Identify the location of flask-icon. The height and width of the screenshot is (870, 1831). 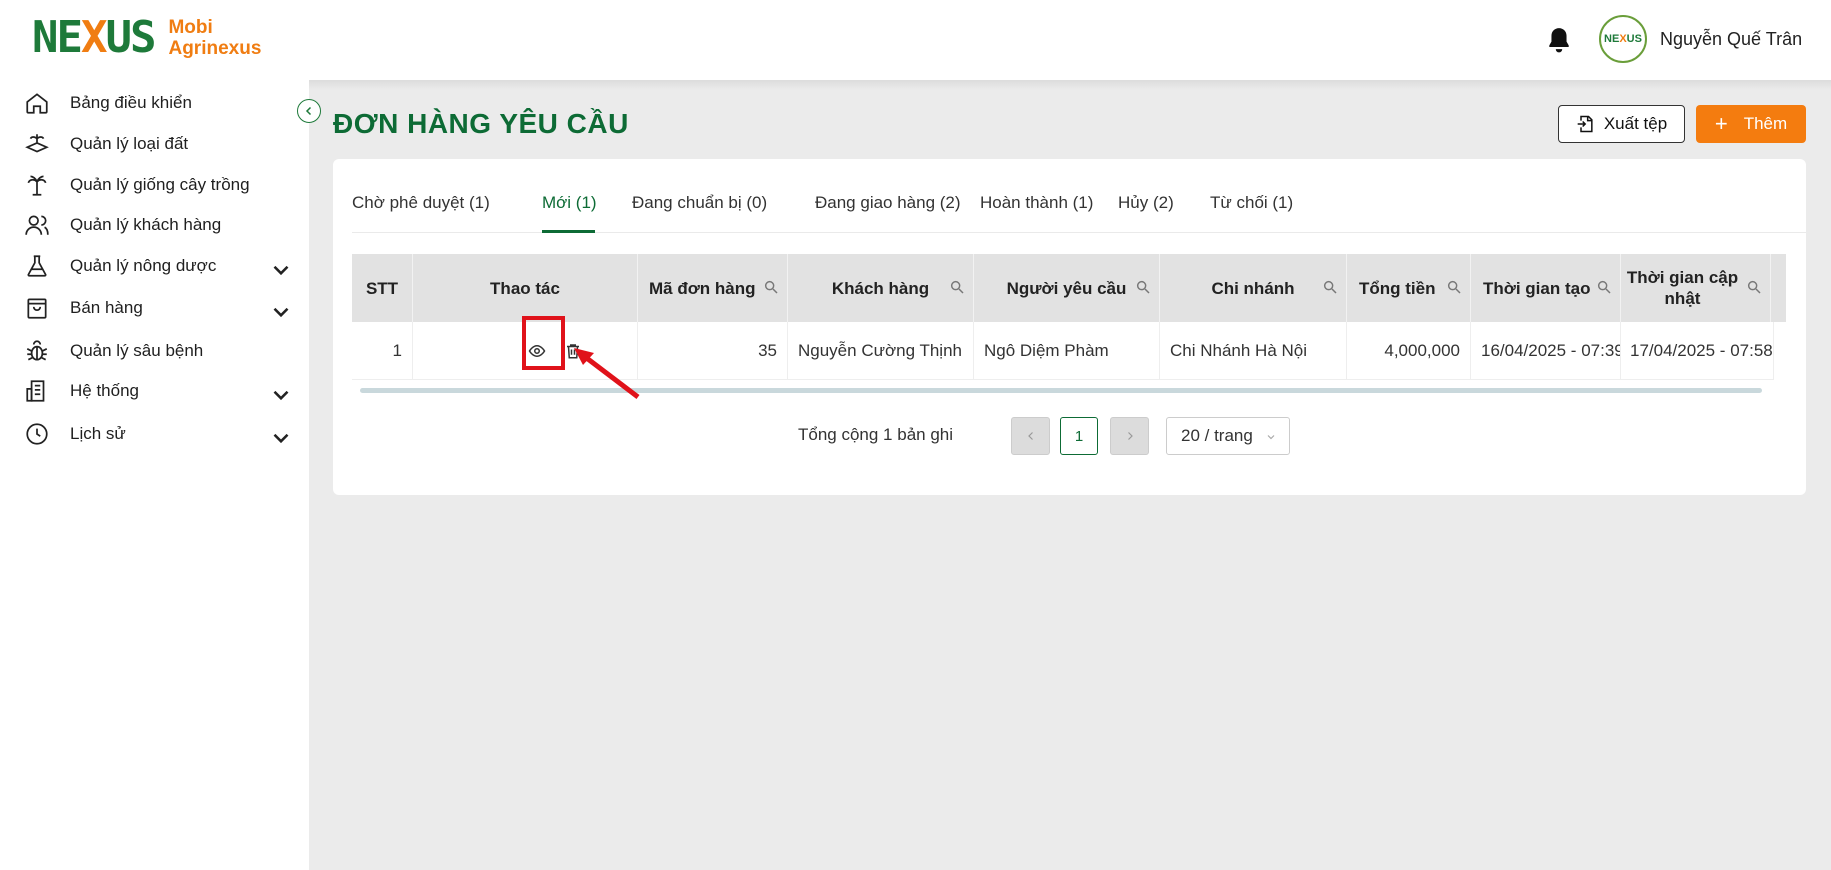
(37, 266).